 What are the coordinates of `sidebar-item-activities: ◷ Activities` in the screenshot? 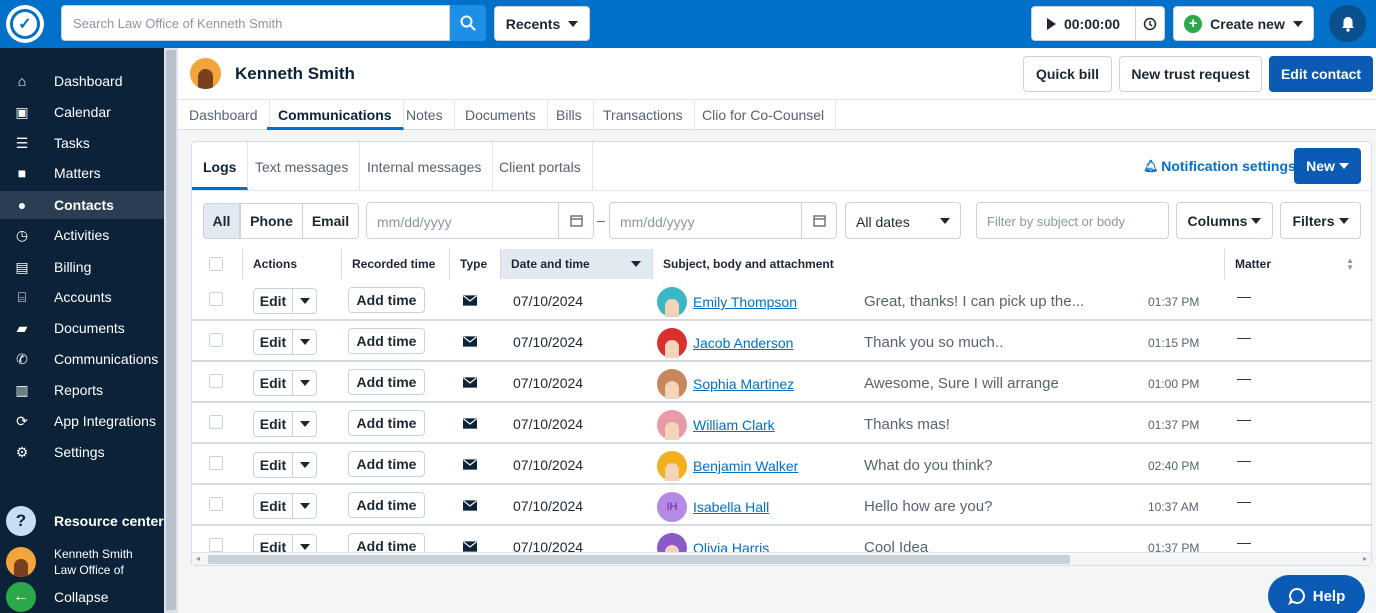 It's located at (82, 235).